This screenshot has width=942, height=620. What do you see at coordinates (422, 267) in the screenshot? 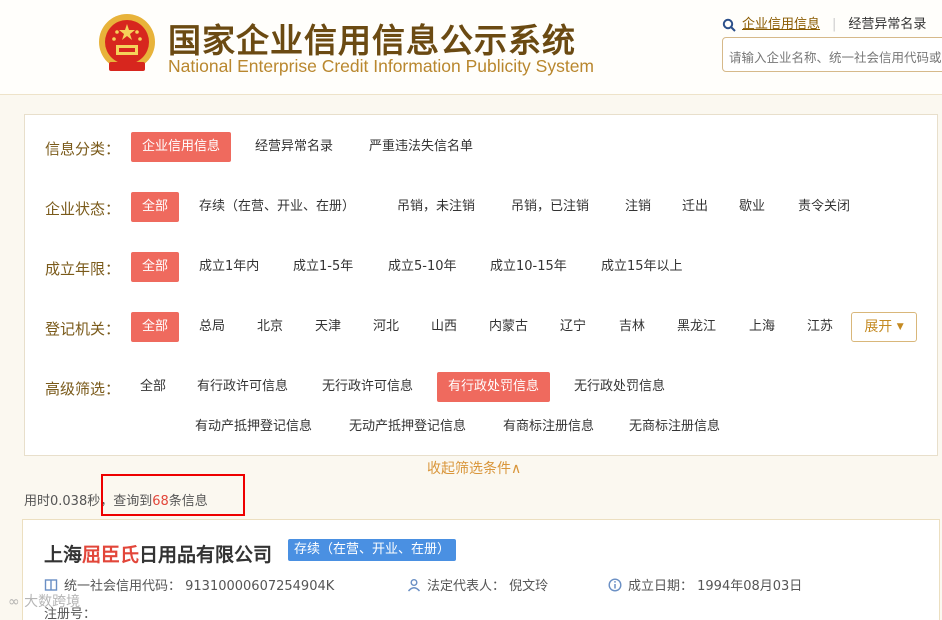
I see `years-option: 成立5-10年` at bounding box center [422, 267].